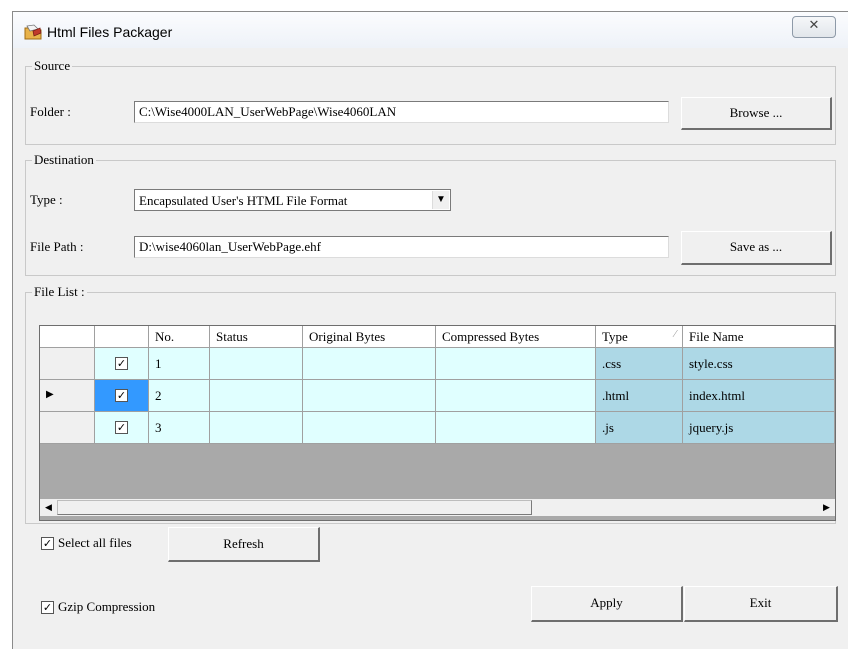  I want to click on source-legend: Source, so click(52, 66).